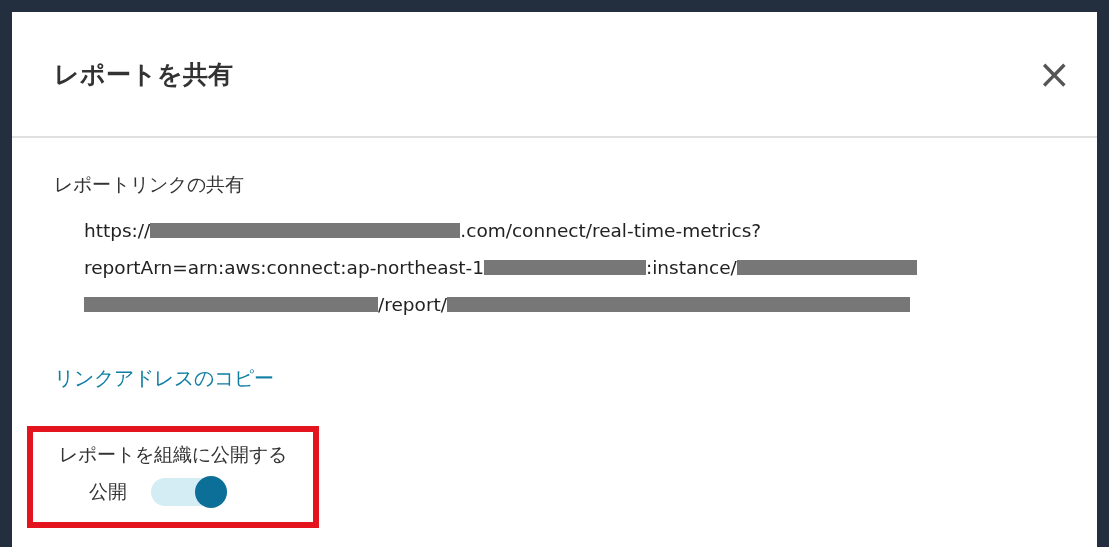  What do you see at coordinates (149, 184) in the screenshot?
I see `section-heading: レポートリンクの共有` at bounding box center [149, 184].